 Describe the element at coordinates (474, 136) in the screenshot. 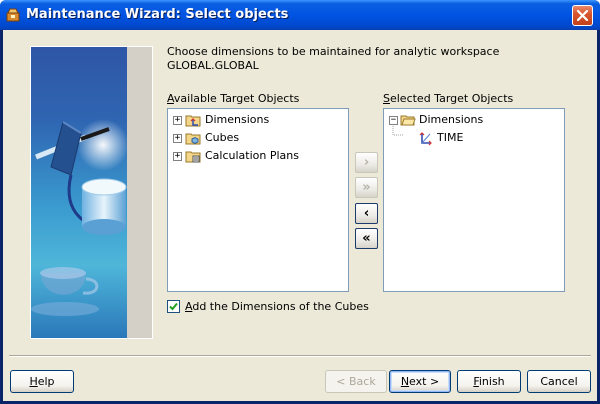

I see `selected-item-time: TIME` at that location.